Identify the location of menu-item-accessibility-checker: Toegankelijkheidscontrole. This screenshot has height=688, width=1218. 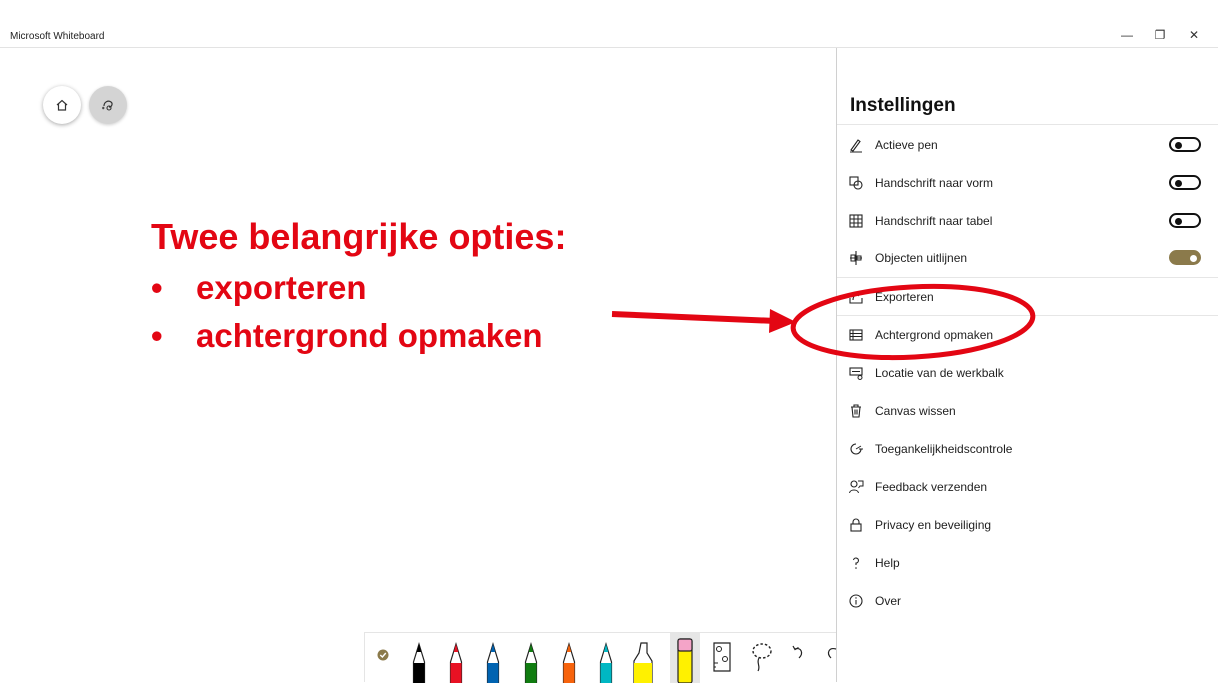
(1027, 449).